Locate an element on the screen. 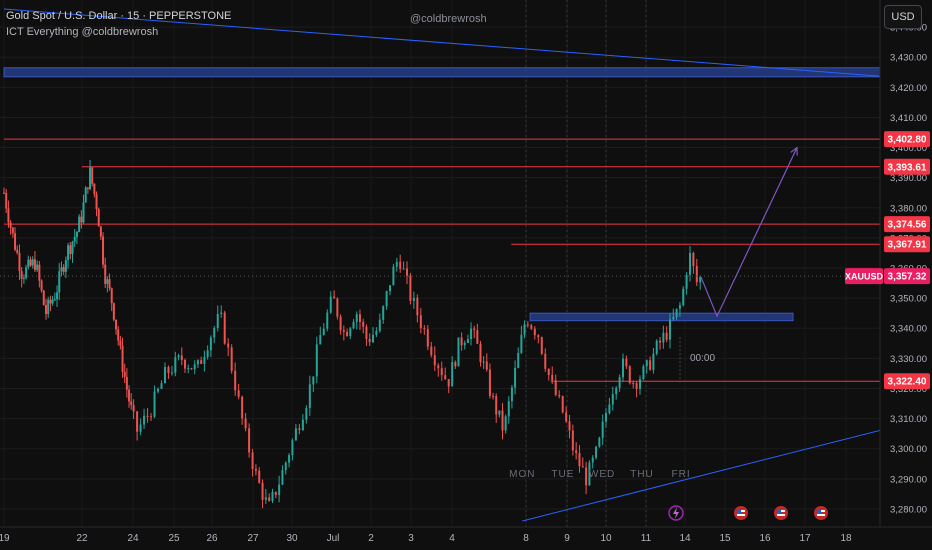 This screenshot has height=550, width=932. weekday-label: WED is located at coordinates (602, 474).